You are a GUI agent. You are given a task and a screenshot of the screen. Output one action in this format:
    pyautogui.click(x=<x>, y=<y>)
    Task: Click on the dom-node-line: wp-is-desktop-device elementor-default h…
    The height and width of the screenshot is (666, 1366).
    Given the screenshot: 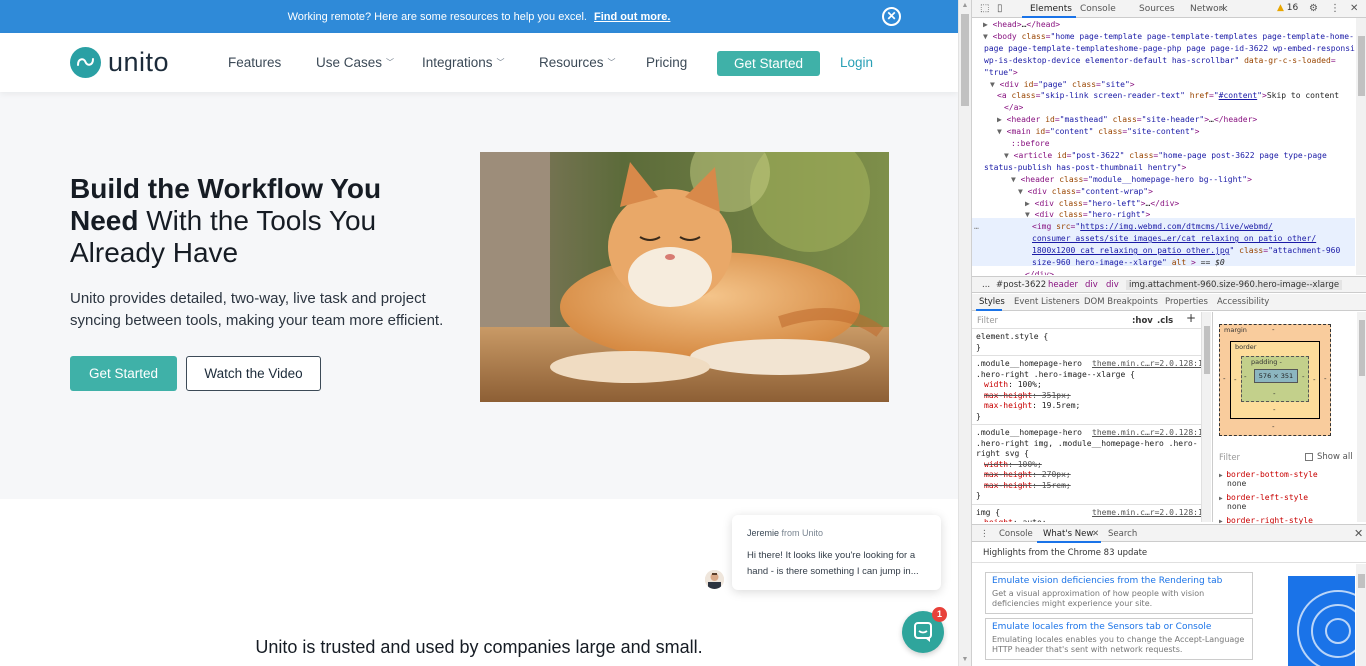 What is the action you would take?
    pyautogui.click(x=1160, y=61)
    